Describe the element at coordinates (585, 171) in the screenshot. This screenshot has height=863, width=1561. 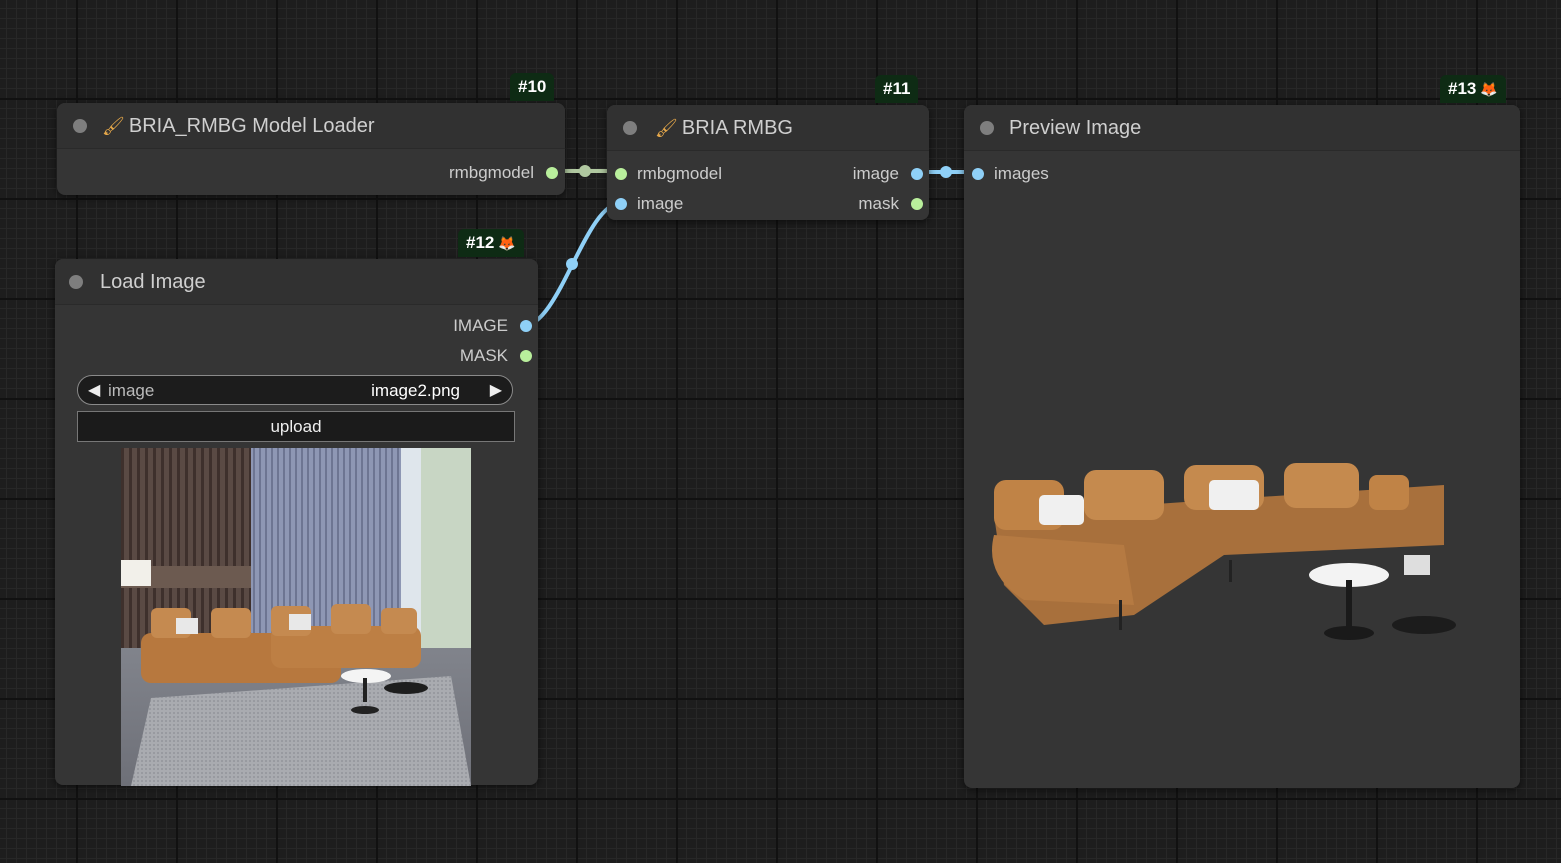
I see `link-rmbgmodel-midpoint` at that location.